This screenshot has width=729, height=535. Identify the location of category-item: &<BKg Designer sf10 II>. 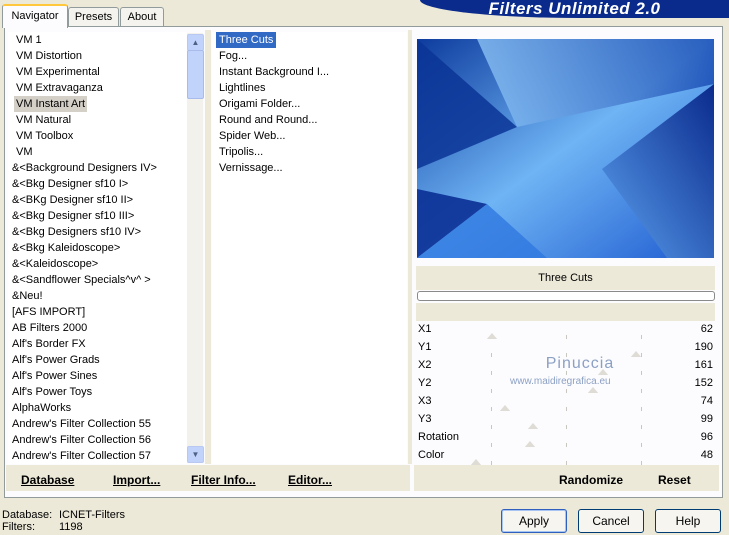
(99, 200).